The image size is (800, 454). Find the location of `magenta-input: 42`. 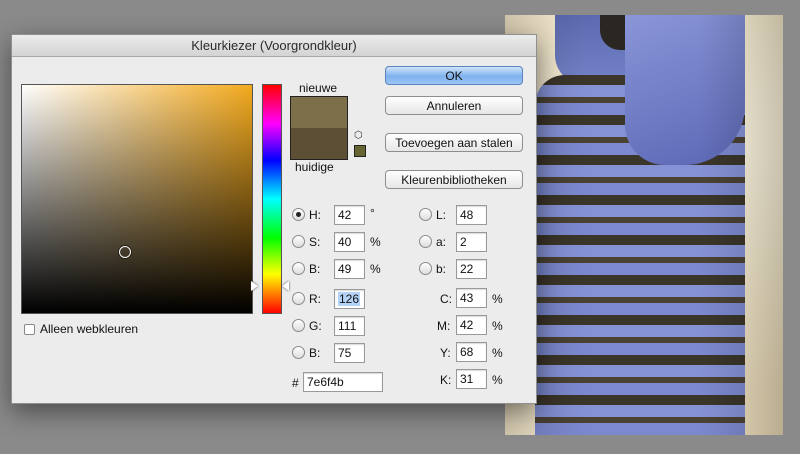

magenta-input: 42 is located at coordinates (471, 325).